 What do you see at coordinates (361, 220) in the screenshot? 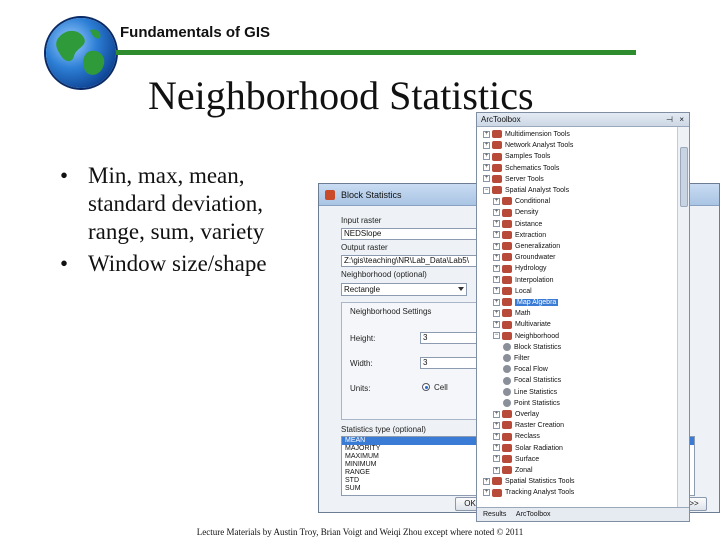
I see `input-raster-label: Input raster` at bounding box center [361, 220].